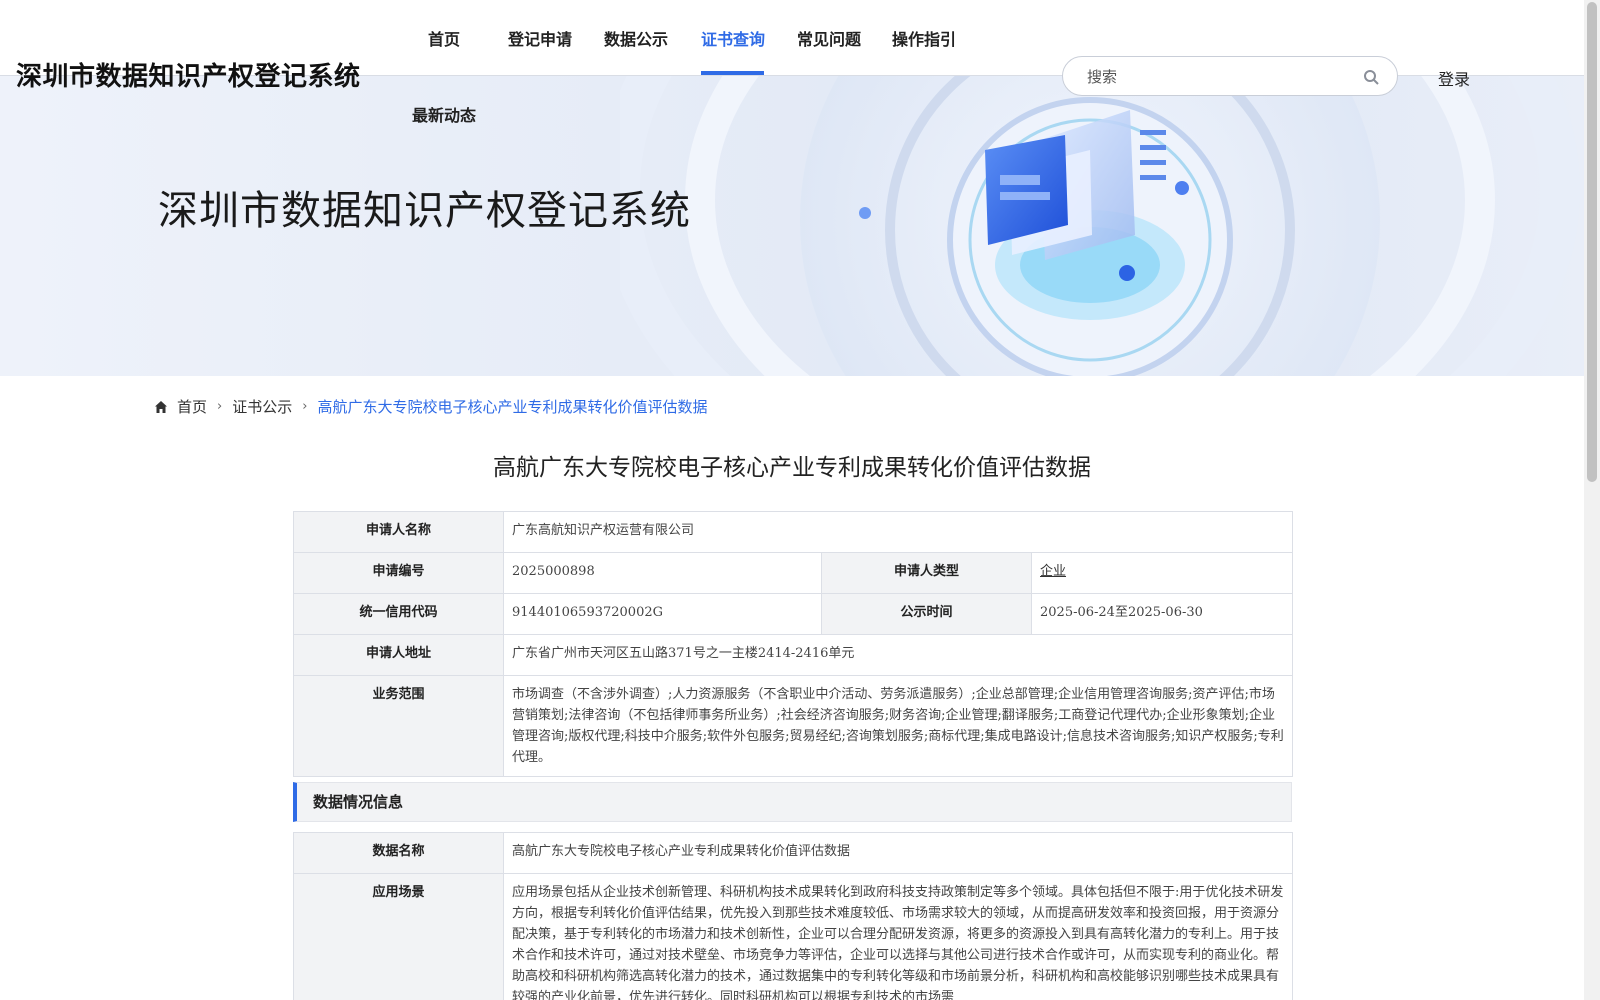 The image size is (1600, 1000). Describe the element at coordinates (444, 114) in the screenshot. I see `nav-item-news: 最新动态` at that location.